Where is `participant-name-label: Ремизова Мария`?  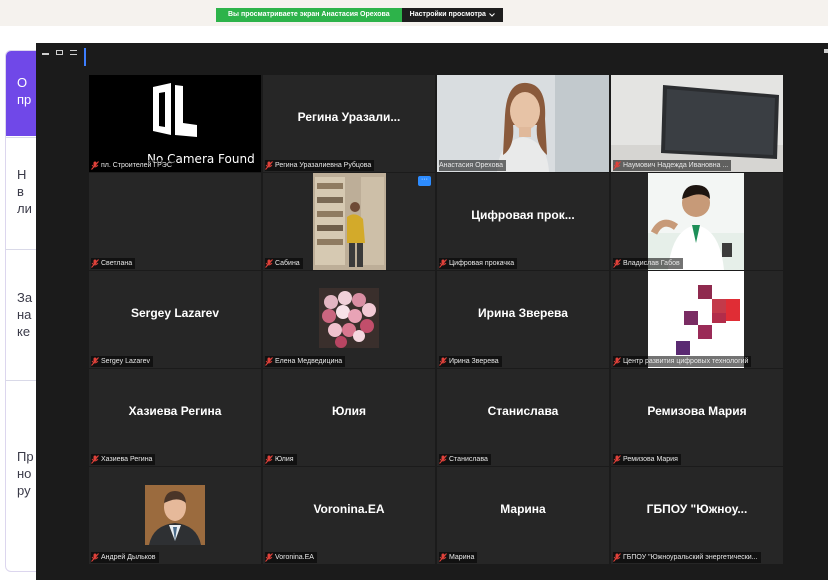 participant-name-label: Ремизова Мария is located at coordinates (647, 459).